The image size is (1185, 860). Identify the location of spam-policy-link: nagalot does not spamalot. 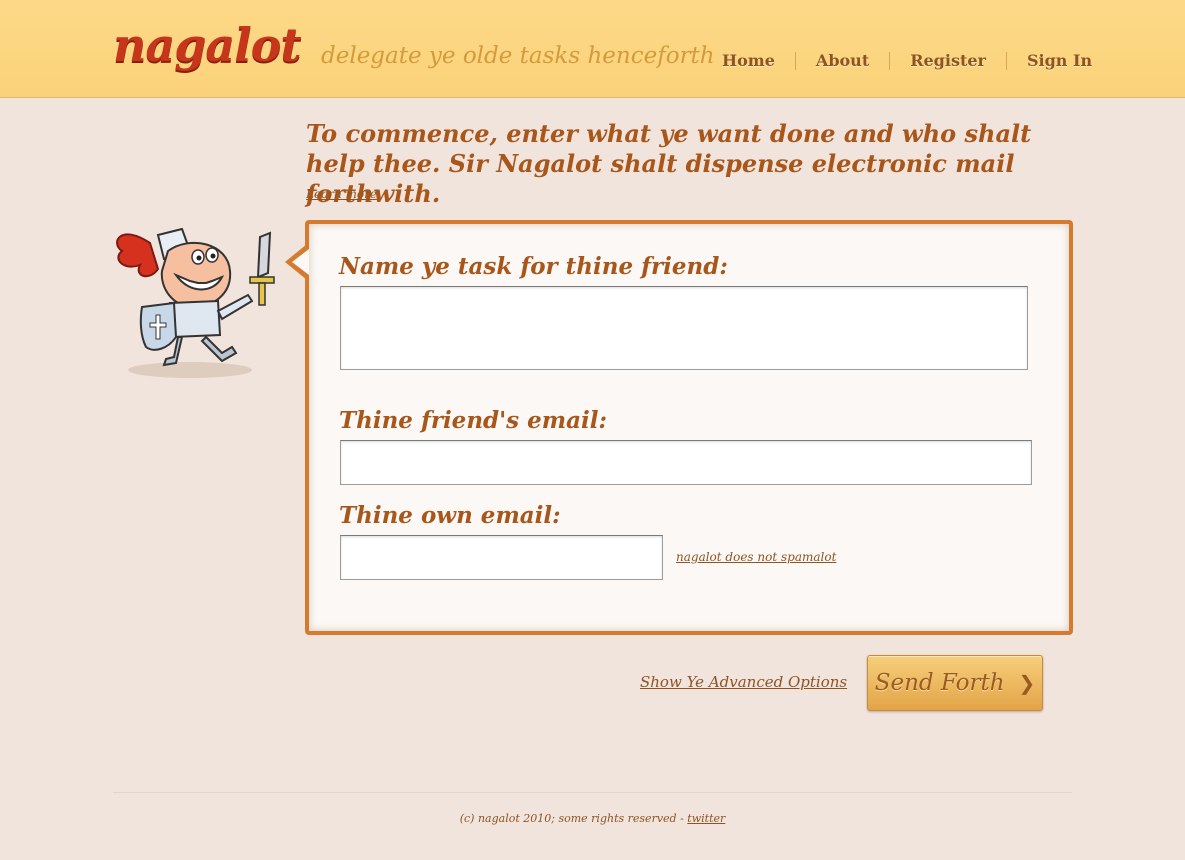
(756, 557).